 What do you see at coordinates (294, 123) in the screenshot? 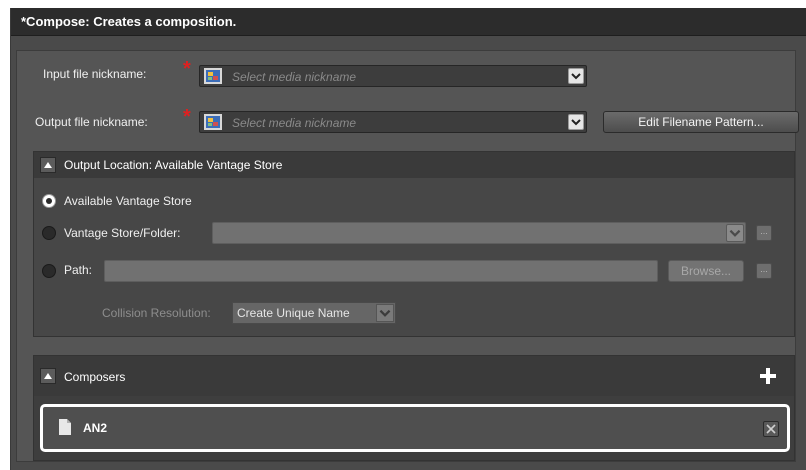
I see `output-nickname-placeholder: Select media nickname` at bounding box center [294, 123].